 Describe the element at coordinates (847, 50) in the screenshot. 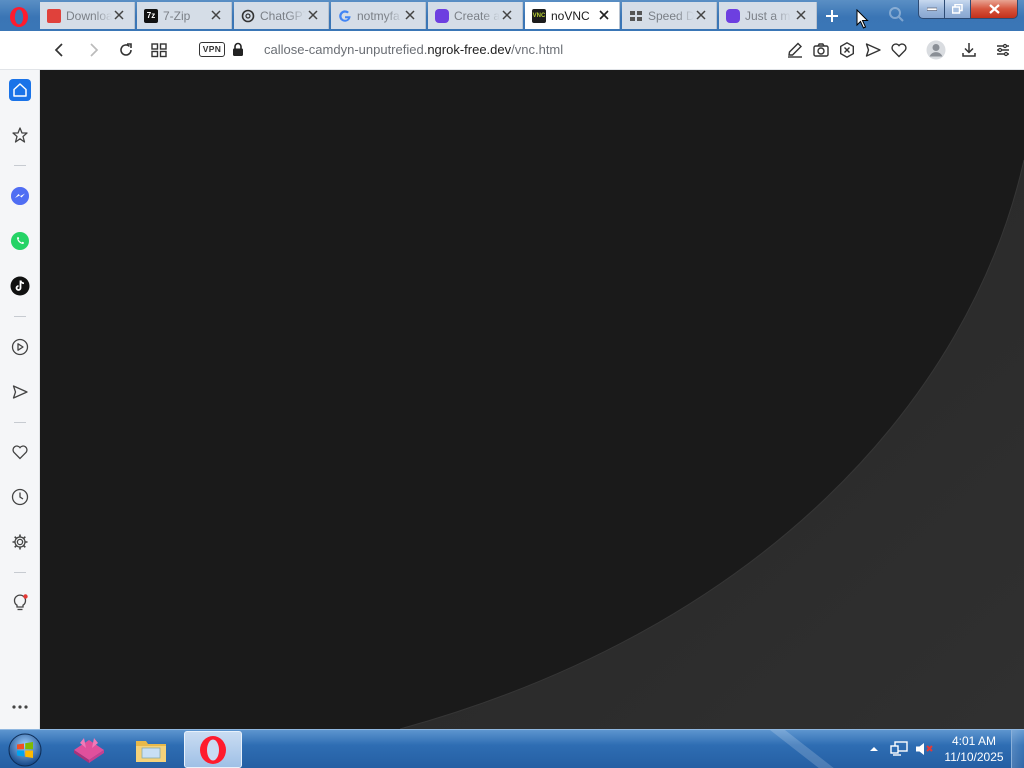

I see `adblock-icon` at that location.